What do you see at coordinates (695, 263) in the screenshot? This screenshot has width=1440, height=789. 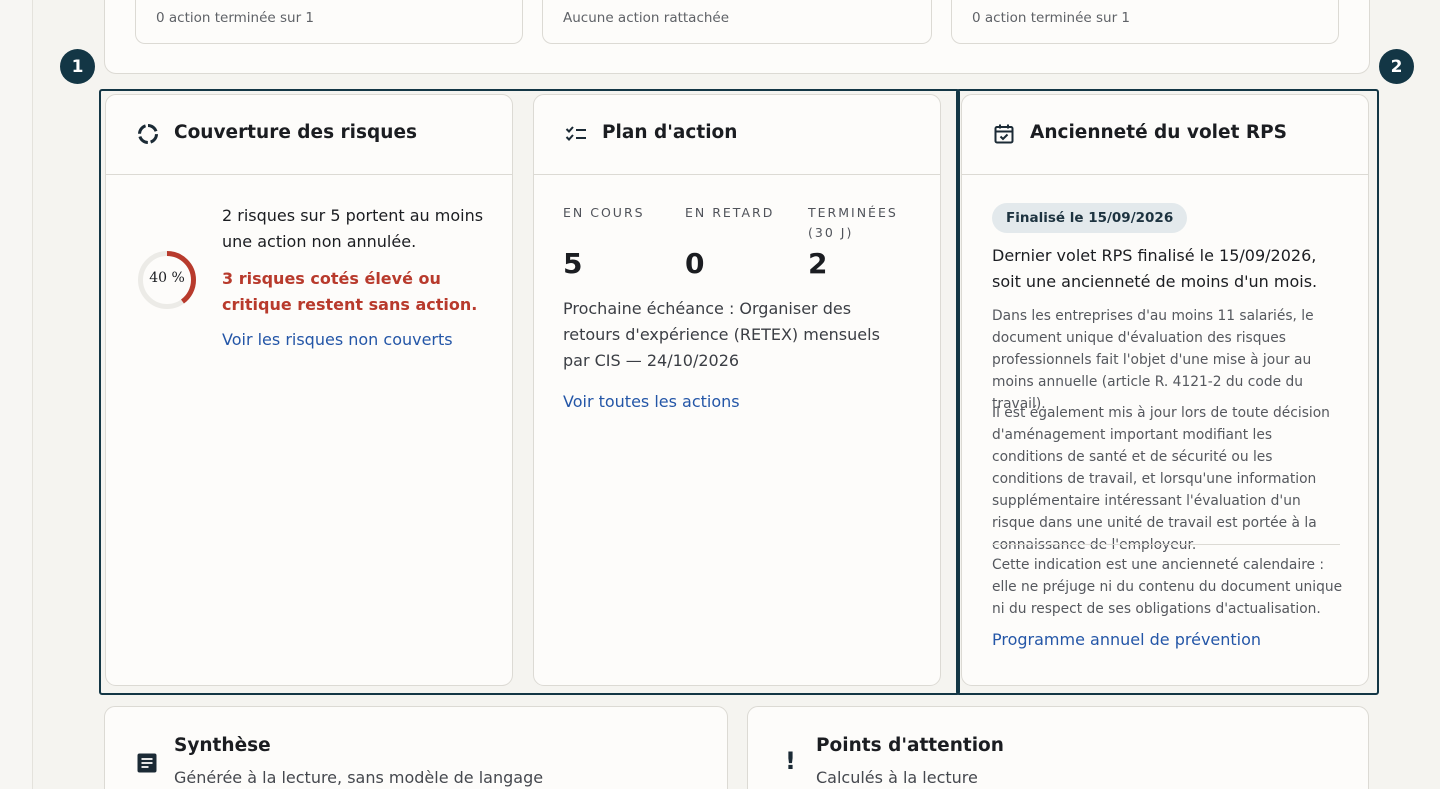 I see `stat-value: 0` at bounding box center [695, 263].